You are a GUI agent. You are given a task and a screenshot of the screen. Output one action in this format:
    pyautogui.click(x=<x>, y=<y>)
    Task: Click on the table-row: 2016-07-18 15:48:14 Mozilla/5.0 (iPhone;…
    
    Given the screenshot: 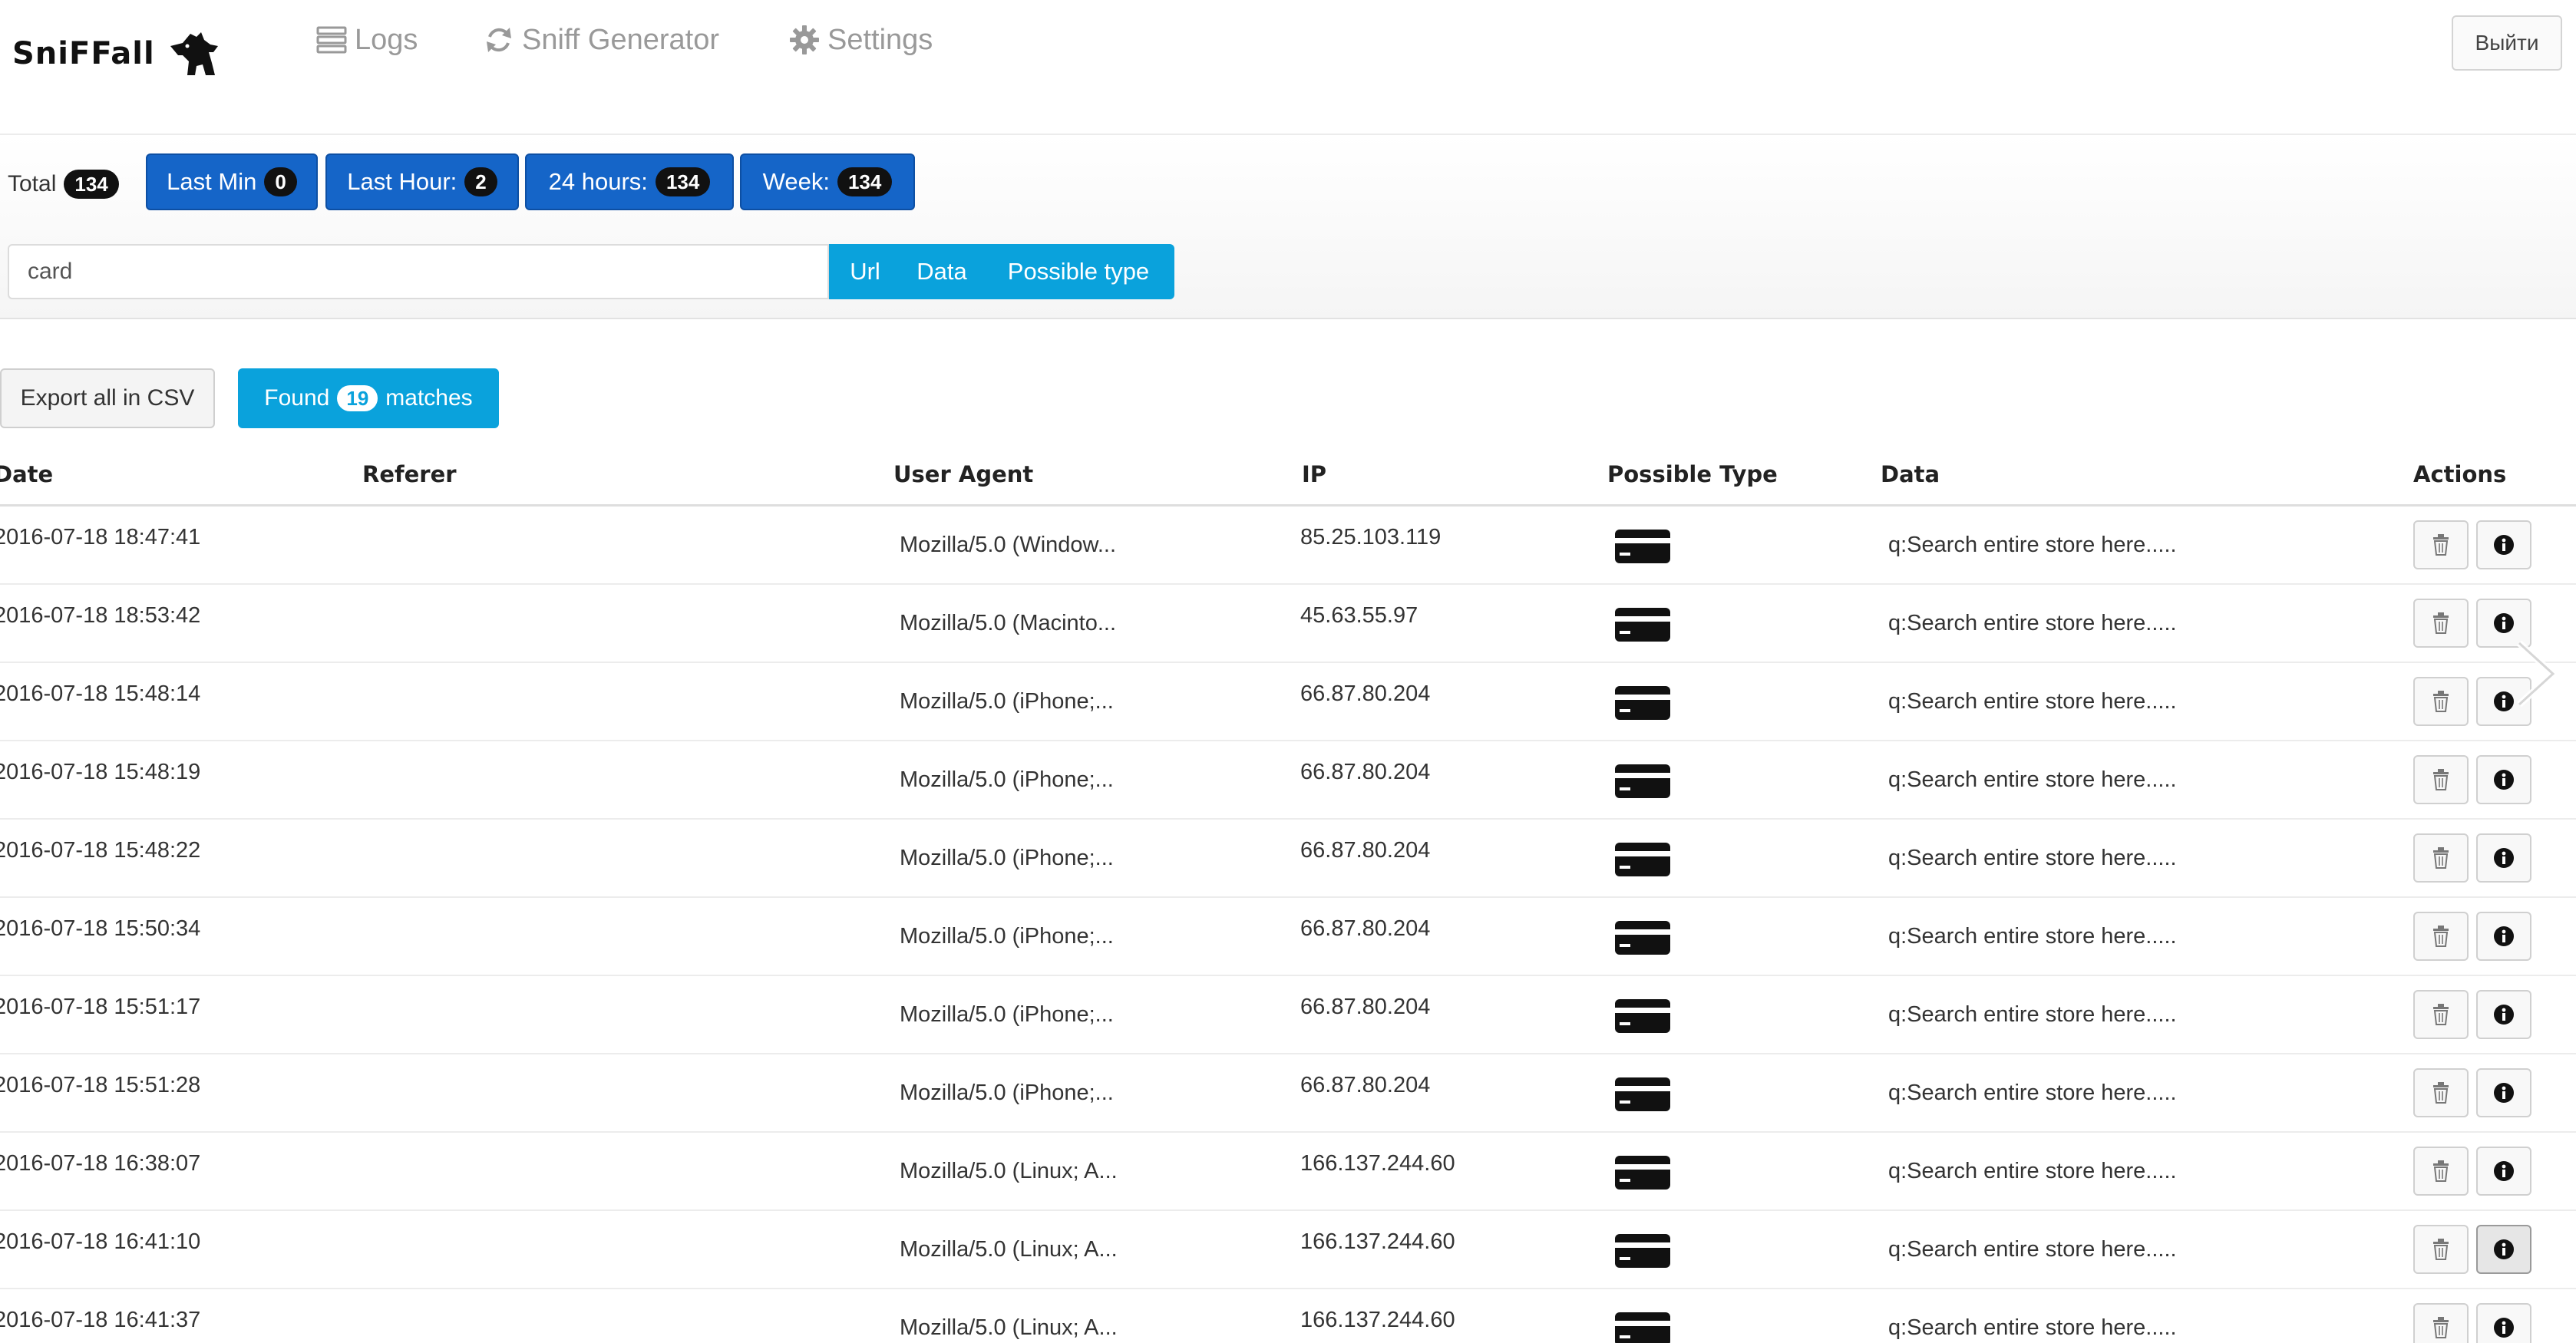 What is the action you would take?
    pyautogui.click(x=1288, y=702)
    